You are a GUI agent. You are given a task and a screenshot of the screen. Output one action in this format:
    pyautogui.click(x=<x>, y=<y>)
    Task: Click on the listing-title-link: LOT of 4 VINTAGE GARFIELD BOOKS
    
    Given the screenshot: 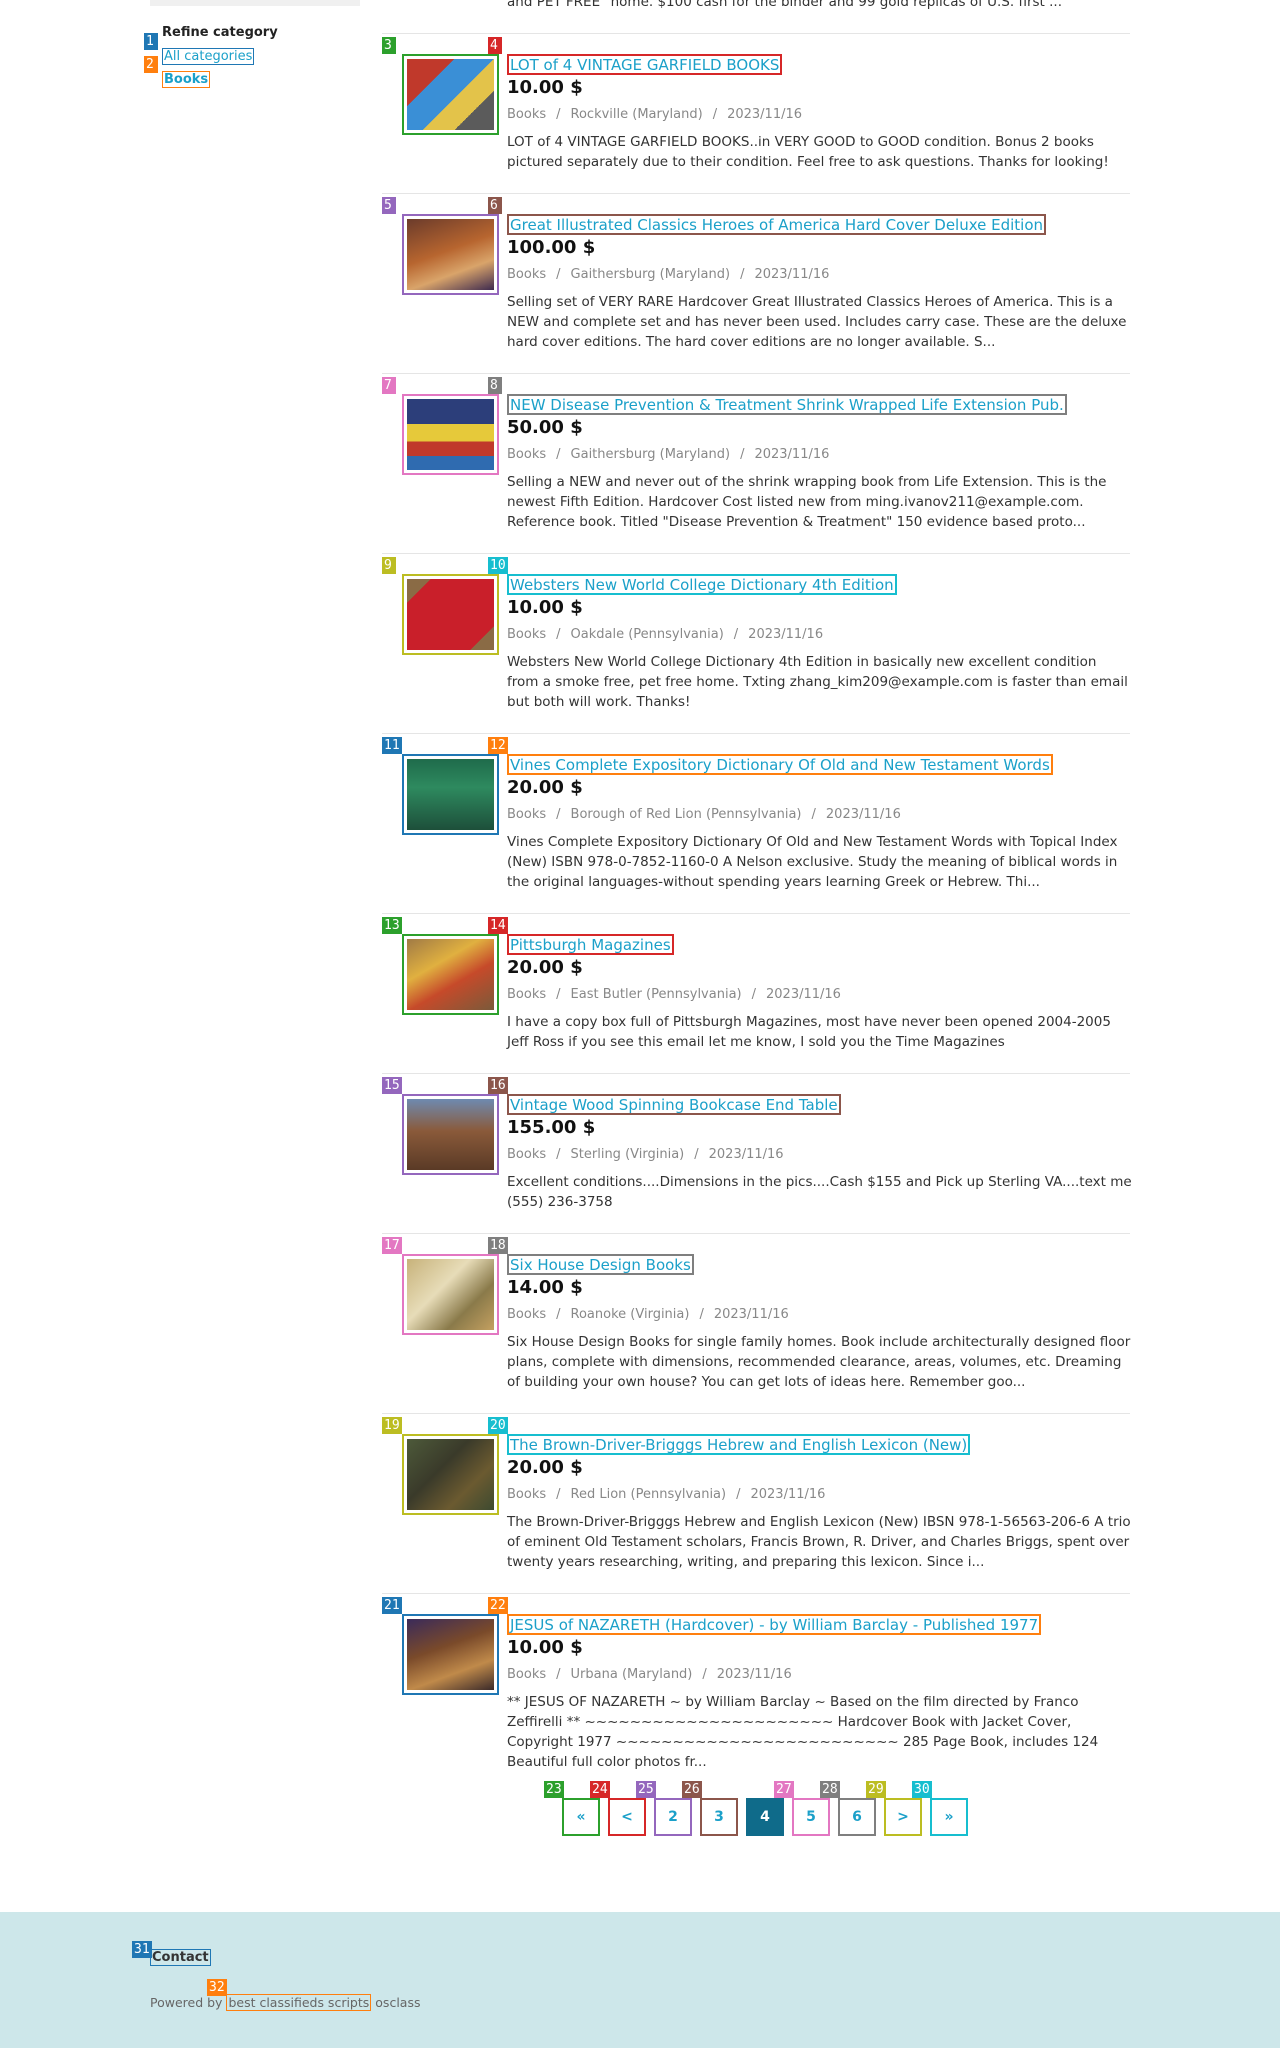 What is the action you would take?
    pyautogui.click(x=645, y=64)
    